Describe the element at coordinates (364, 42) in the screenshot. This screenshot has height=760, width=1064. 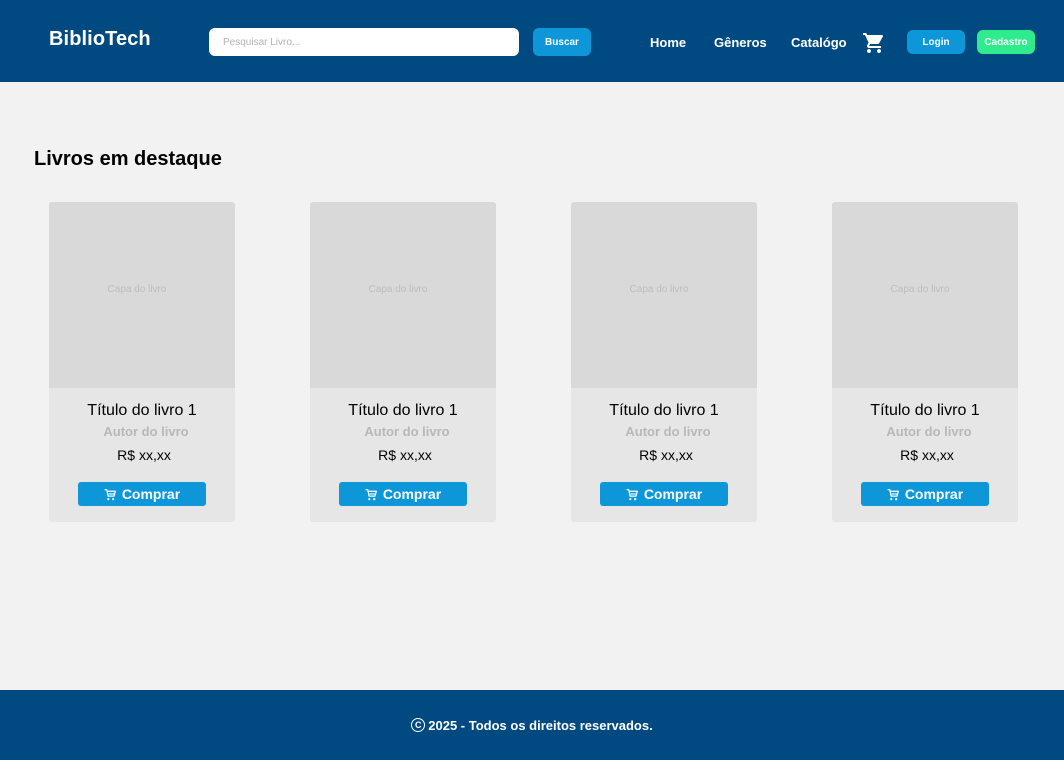
I see `search-input` at that location.